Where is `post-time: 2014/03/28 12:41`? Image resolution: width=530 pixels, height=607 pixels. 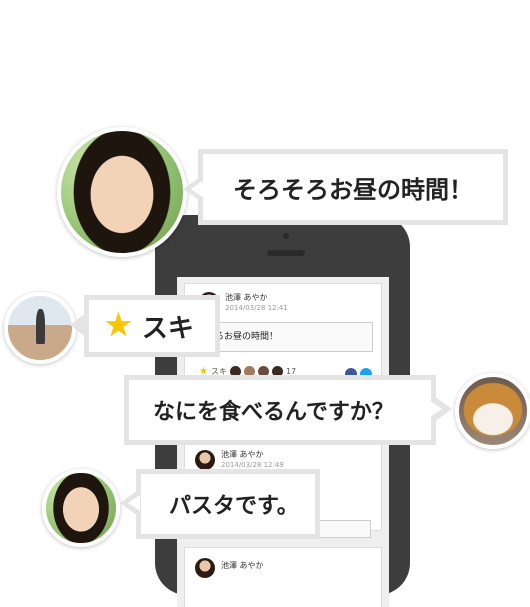
post-time: 2014/03/28 12:41 is located at coordinates (256, 308).